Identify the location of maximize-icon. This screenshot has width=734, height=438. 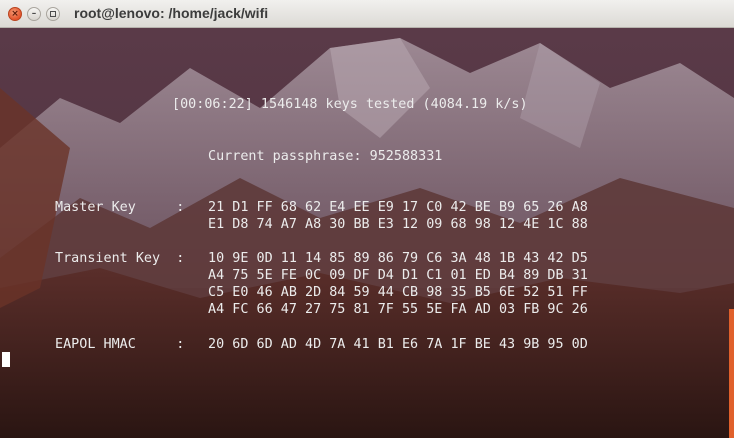
(53, 14).